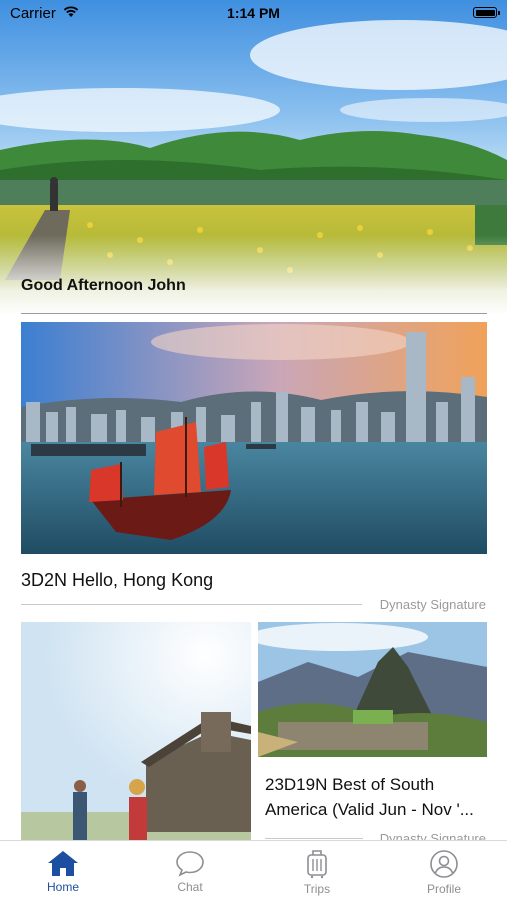 The image size is (507, 901). What do you see at coordinates (486, 12) in the screenshot?
I see `battery-icon` at bounding box center [486, 12].